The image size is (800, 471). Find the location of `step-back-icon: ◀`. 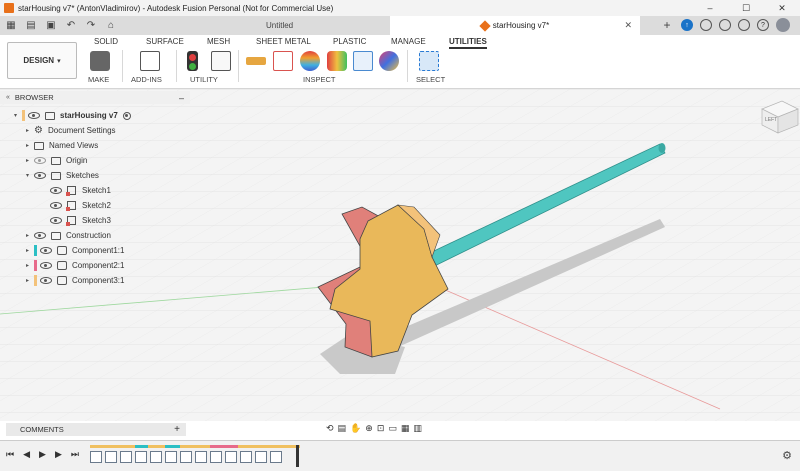

step-back-icon: ◀ is located at coordinates (26, 454).